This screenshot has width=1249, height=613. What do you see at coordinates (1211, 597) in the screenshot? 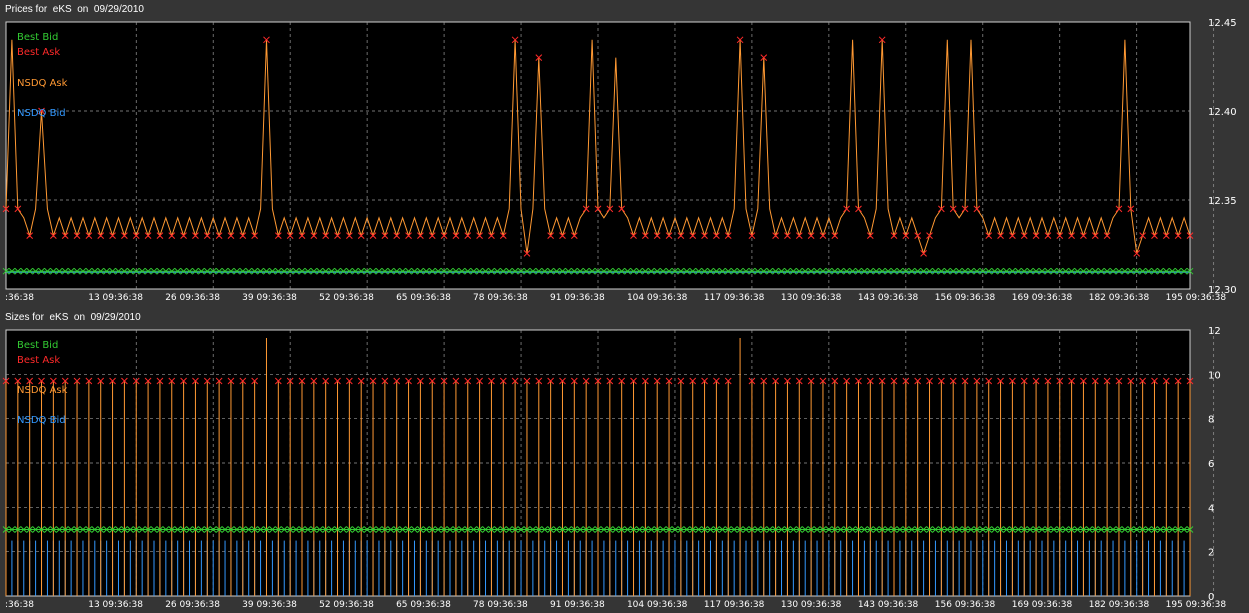
I see `y-tick-label: 0` at bounding box center [1211, 597].